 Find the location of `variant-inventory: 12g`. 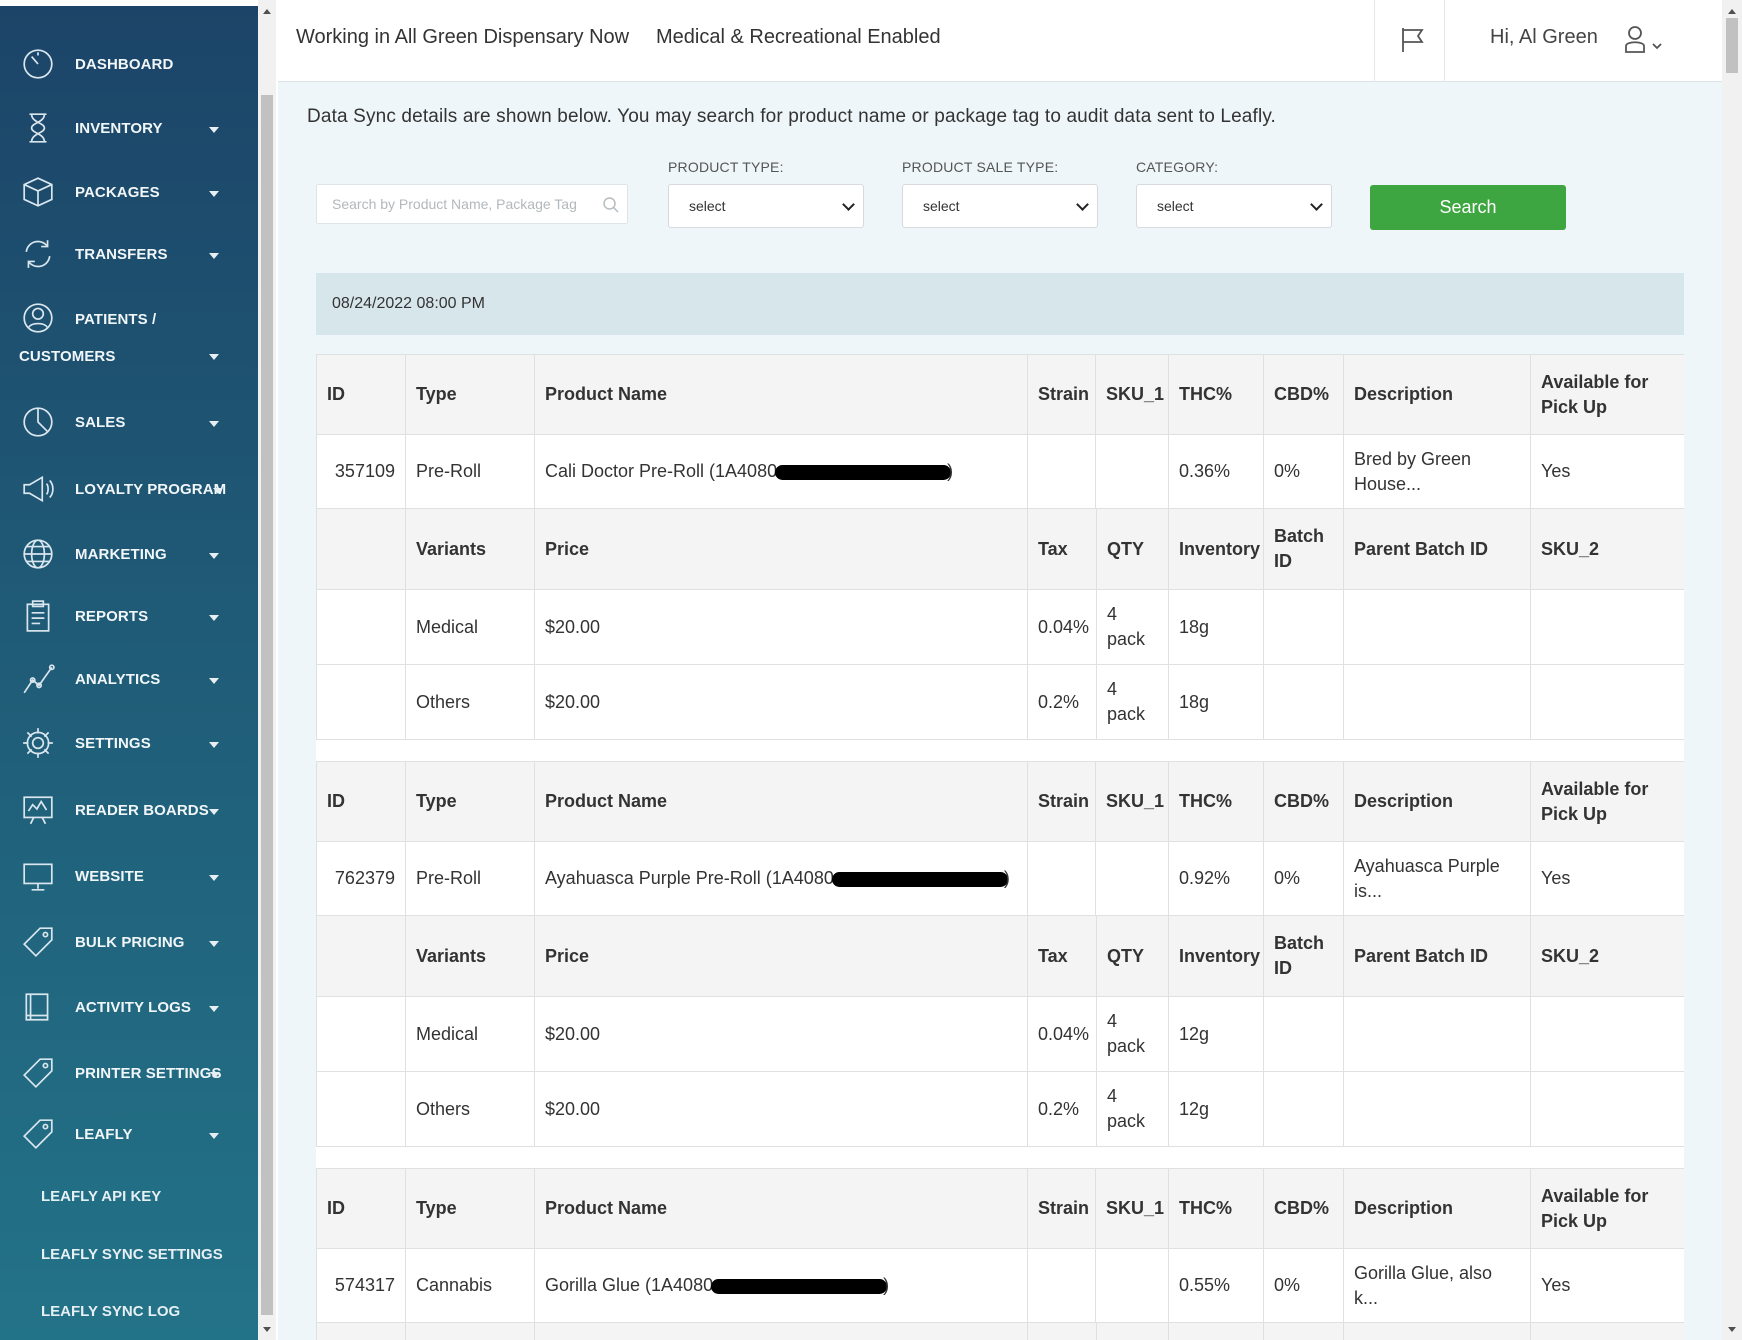

variant-inventory: 12g is located at coordinates (1216, 1034).